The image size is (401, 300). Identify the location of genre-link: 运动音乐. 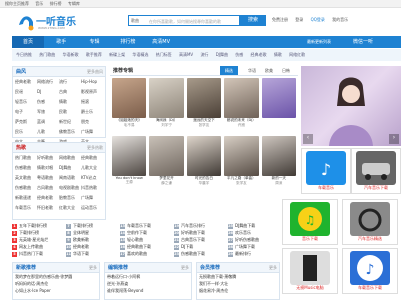
(92, 208).